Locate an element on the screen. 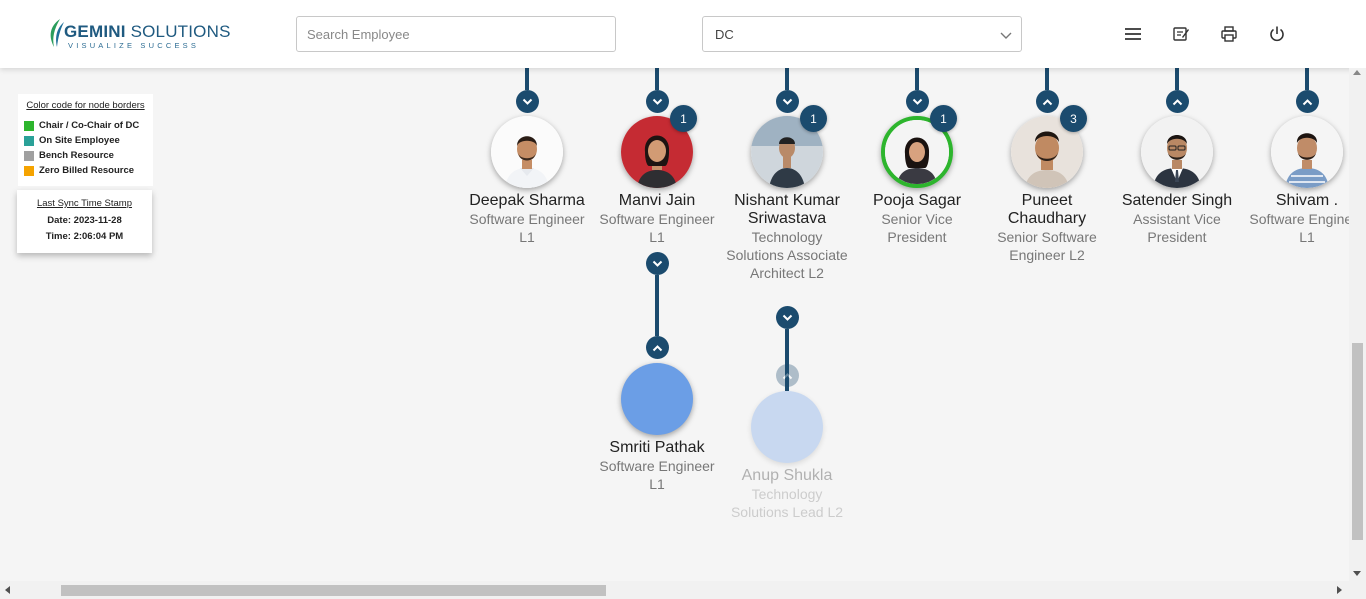  employee-name: Puneet Chaudhary is located at coordinates (1047, 209).